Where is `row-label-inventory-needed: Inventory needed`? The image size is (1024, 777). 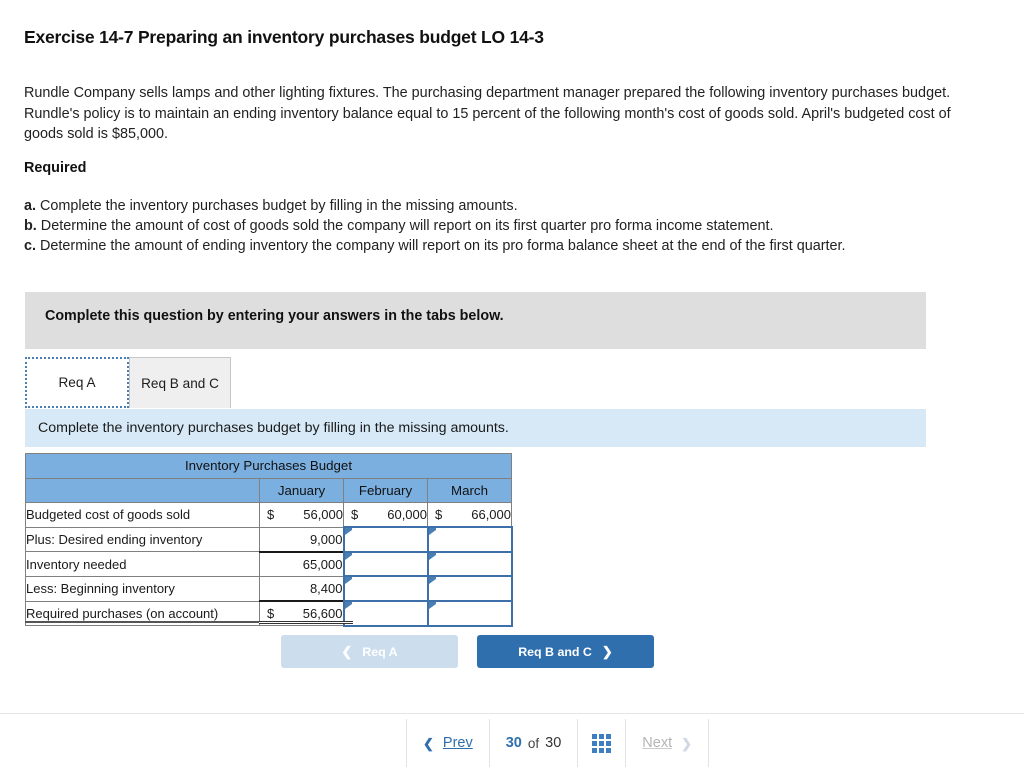 row-label-inventory-needed: Inventory needed is located at coordinates (142, 564).